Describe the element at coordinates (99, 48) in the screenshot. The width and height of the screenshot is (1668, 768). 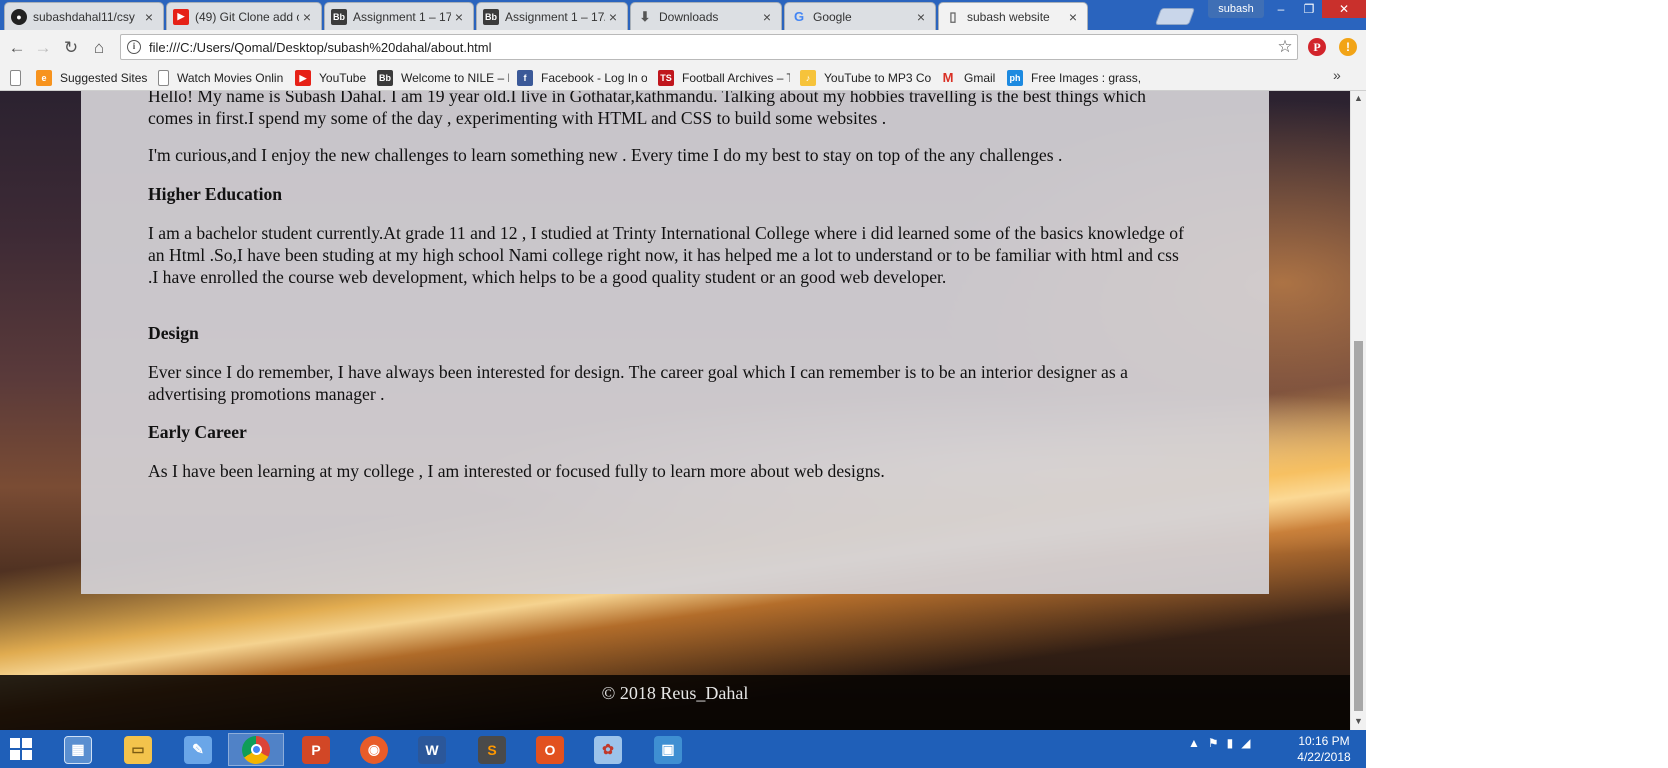
I see `home-icon: ⌂` at that location.